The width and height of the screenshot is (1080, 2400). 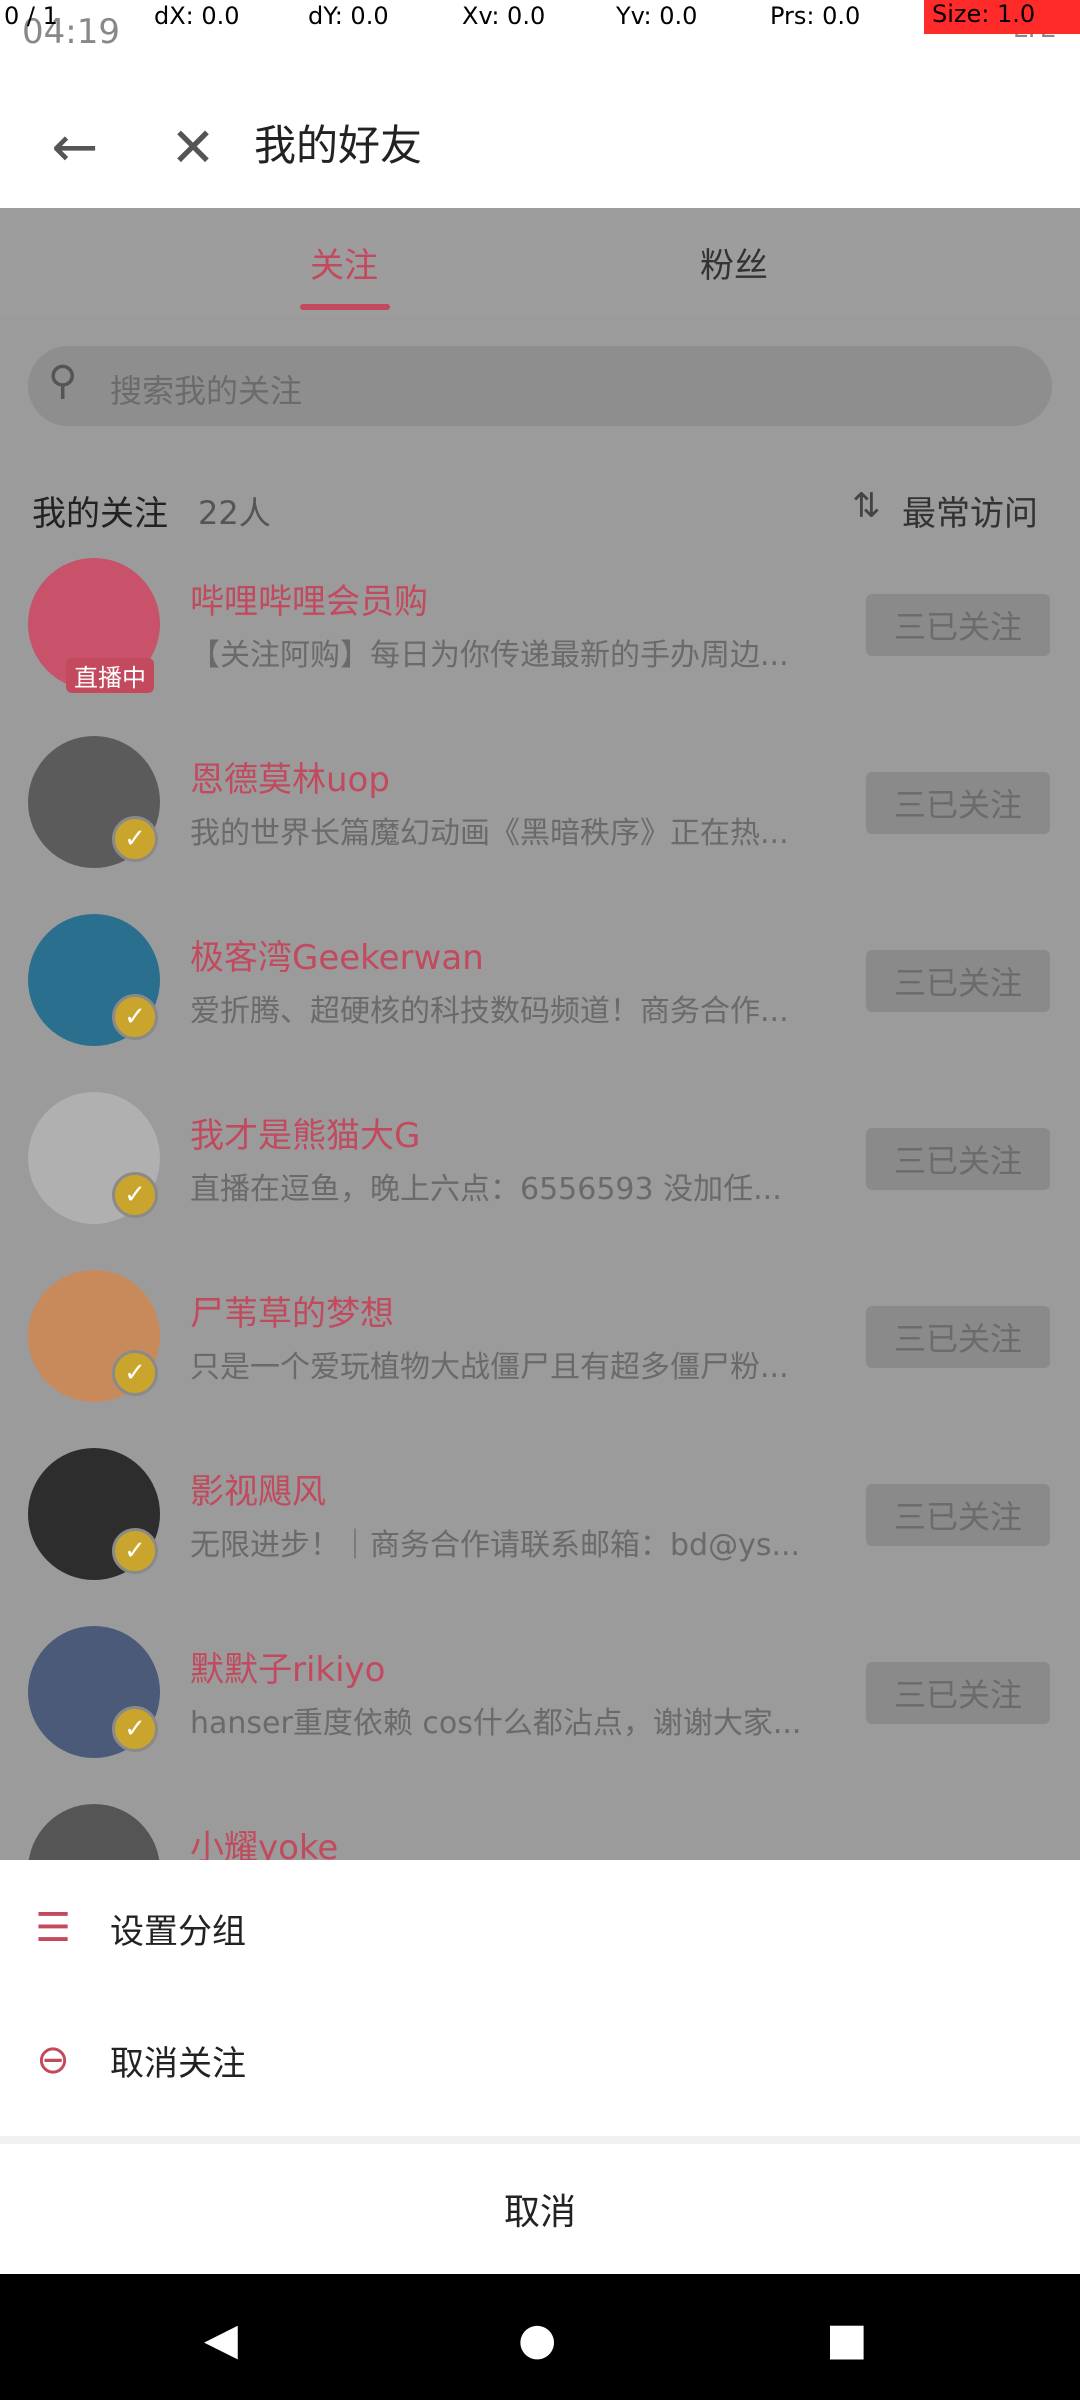 I want to click on nav-home-icon: ●, so click(x=537, y=2339).